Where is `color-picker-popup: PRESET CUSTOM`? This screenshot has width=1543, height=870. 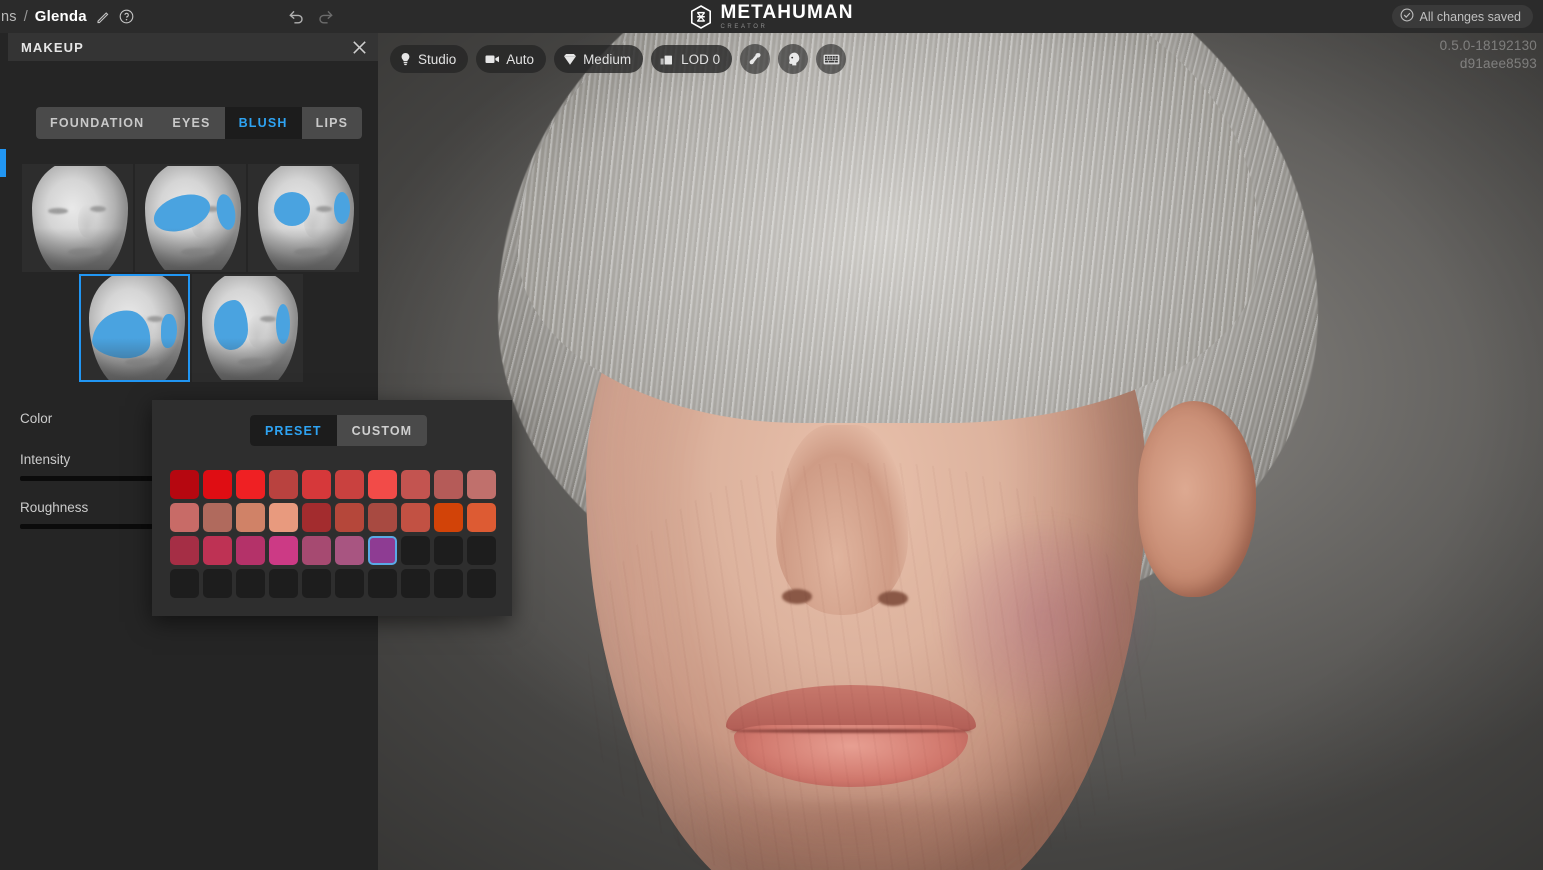
color-picker-popup: PRESET CUSTOM is located at coordinates (332, 508).